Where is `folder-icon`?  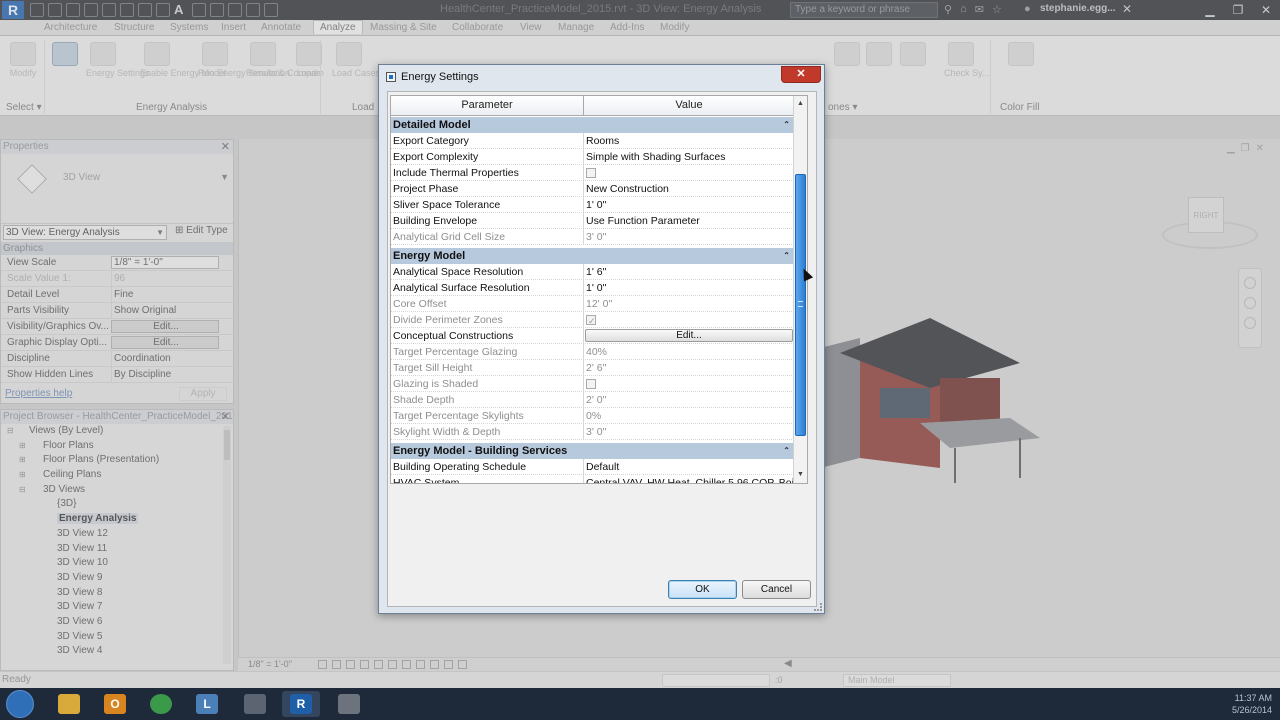
folder-icon is located at coordinates (69, 704).